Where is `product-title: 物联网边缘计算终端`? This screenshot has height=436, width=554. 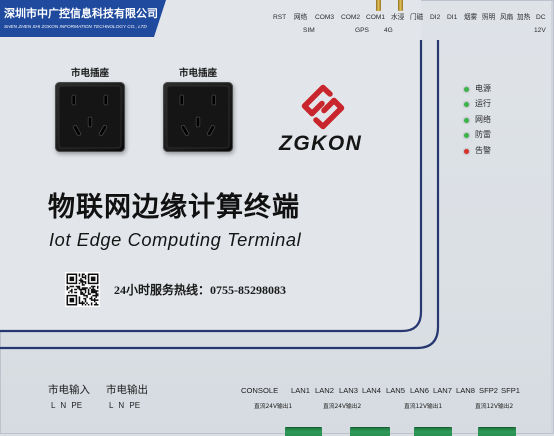 product-title: 物联网边缘计算终端 is located at coordinates (174, 207).